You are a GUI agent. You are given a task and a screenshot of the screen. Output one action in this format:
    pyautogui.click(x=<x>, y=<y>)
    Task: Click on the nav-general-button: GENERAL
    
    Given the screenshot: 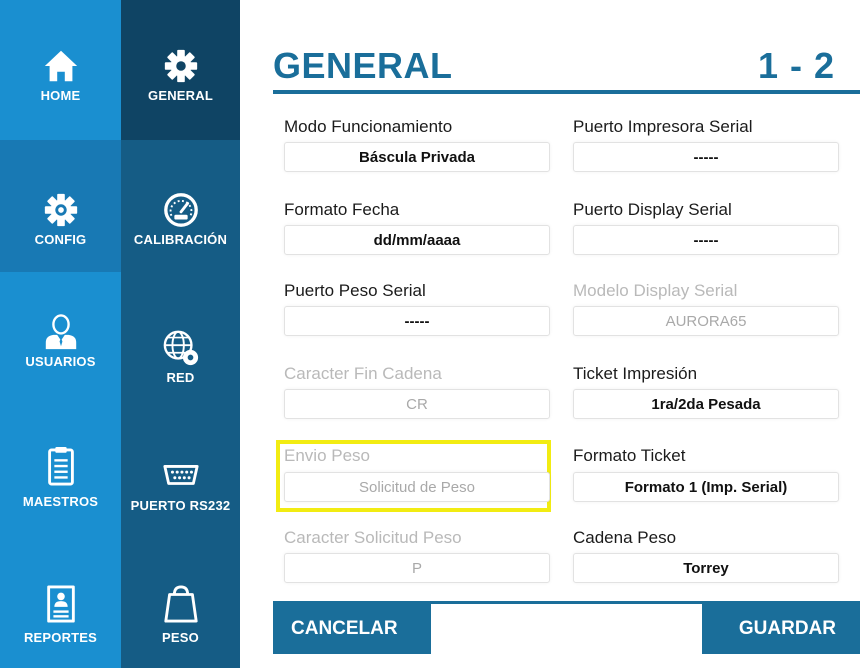 What is the action you would take?
    pyautogui.click(x=180, y=70)
    